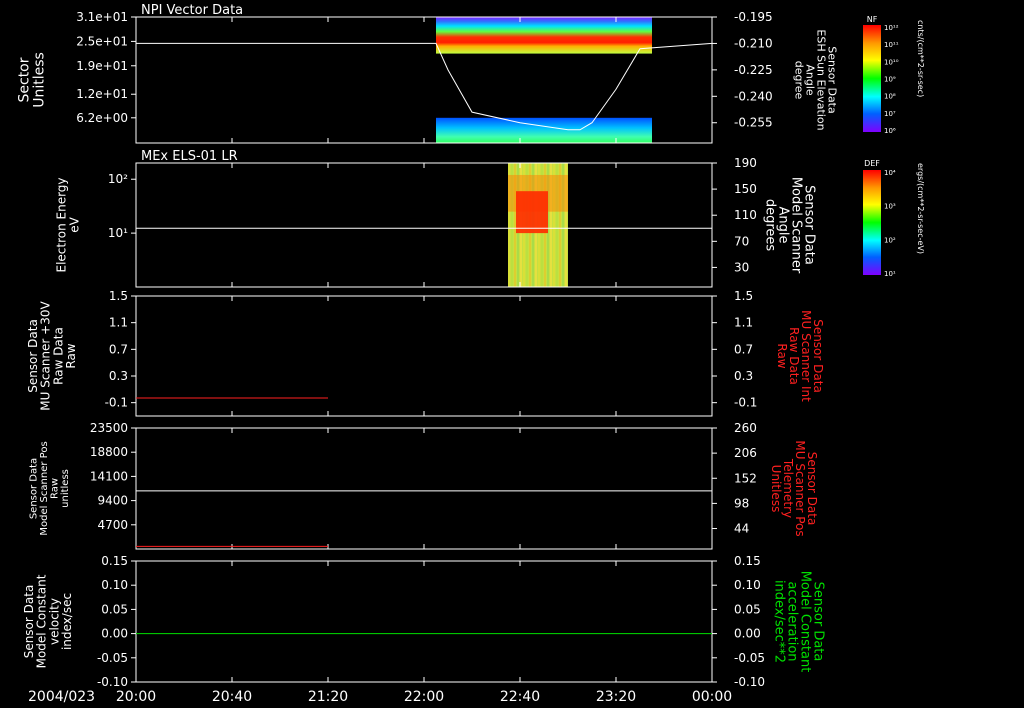  What do you see at coordinates (33, 488) in the screenshot?
I see `axis-label-left-line: Sensor Data` at bounding box center [33, 488].